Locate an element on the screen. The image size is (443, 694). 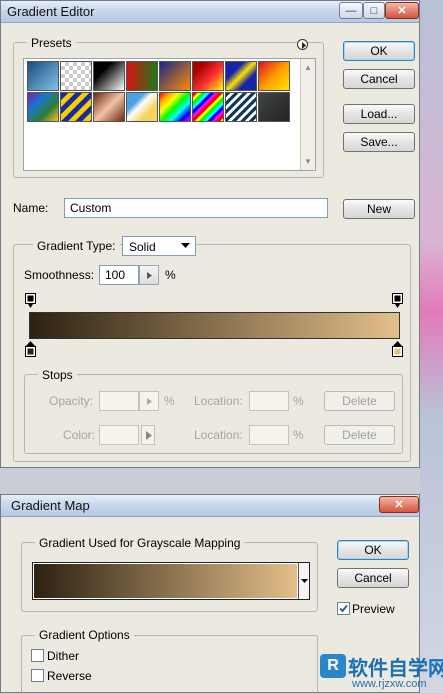
dither-checkbox is located at coordinates (37, 655).